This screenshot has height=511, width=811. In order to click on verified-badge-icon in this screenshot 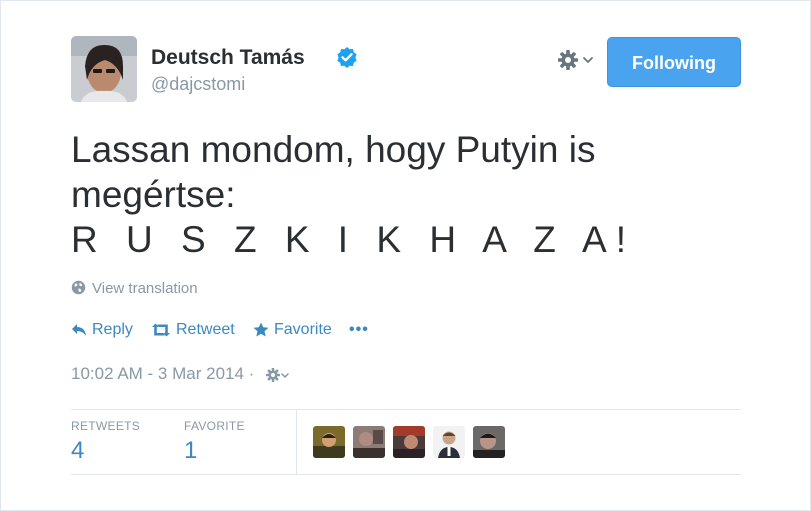, I will do `click(347, 57)`.